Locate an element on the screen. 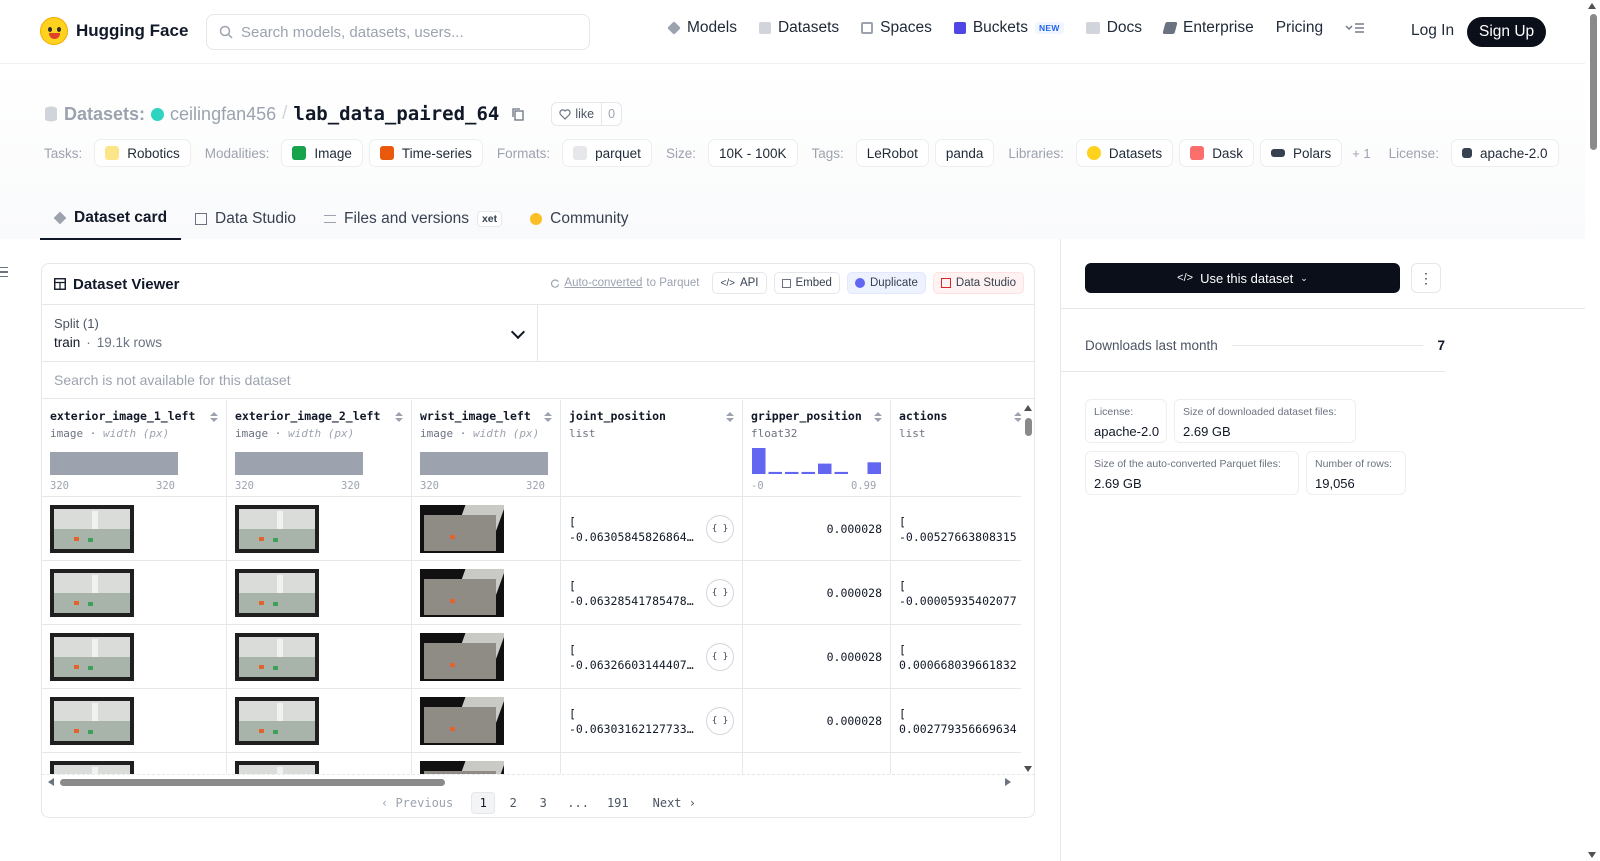 This screenshot has width=1600, height=861. tag-dask: Dask is located at coordinates (1216, 153).